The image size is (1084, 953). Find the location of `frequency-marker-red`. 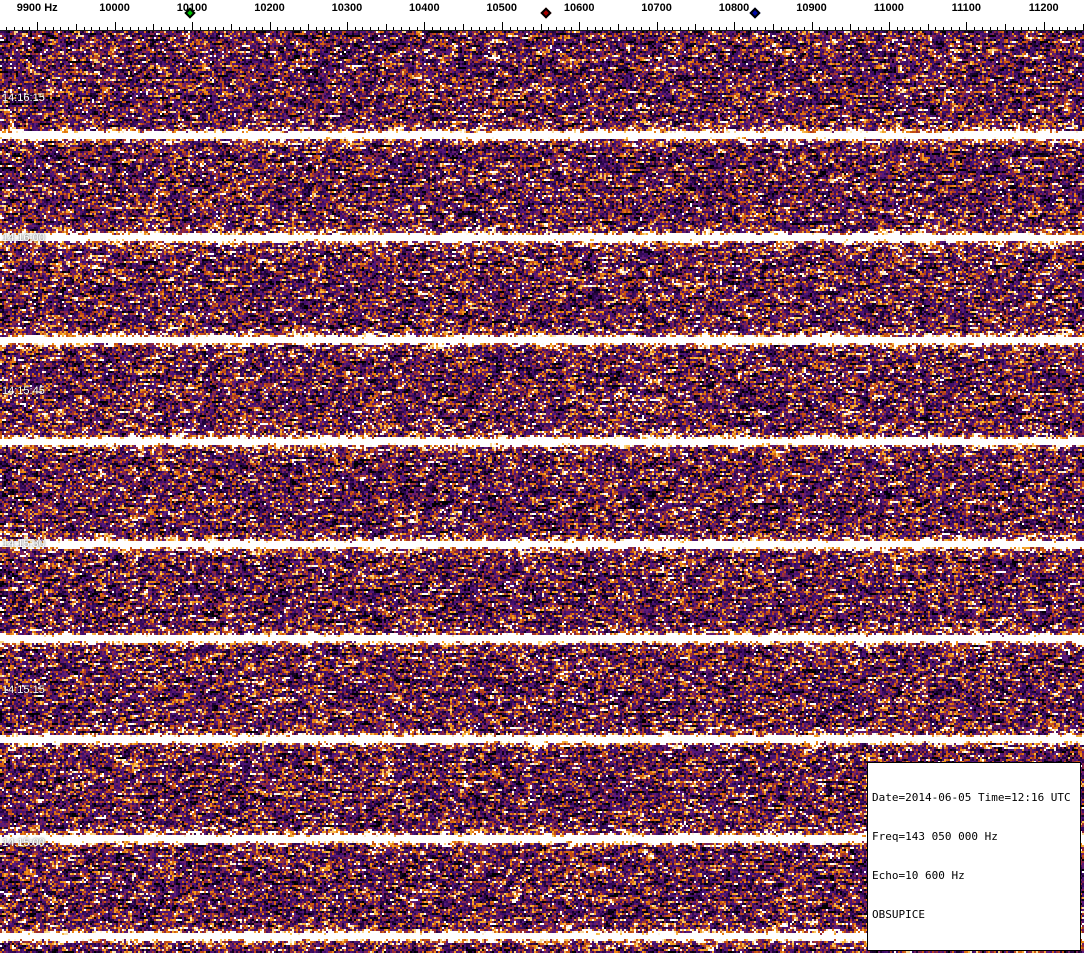

frequency-marker-red is located at coordinates (546, 13).